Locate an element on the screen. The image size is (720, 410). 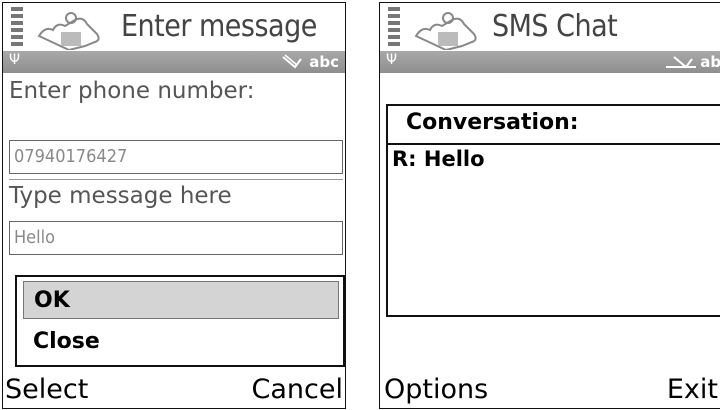
phone-number-field: 07940176427 is located at coordinates (176, 157).